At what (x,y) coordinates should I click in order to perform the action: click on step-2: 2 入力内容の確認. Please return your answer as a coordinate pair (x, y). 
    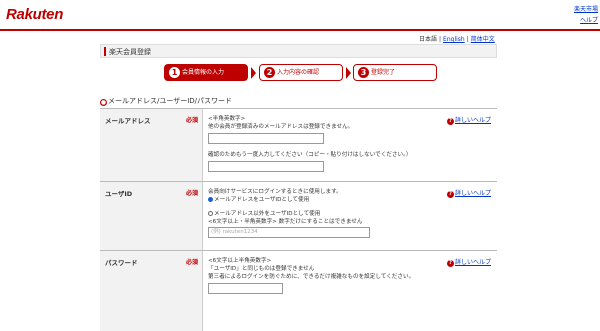
    Looking at the image, I should click on (301, 72).